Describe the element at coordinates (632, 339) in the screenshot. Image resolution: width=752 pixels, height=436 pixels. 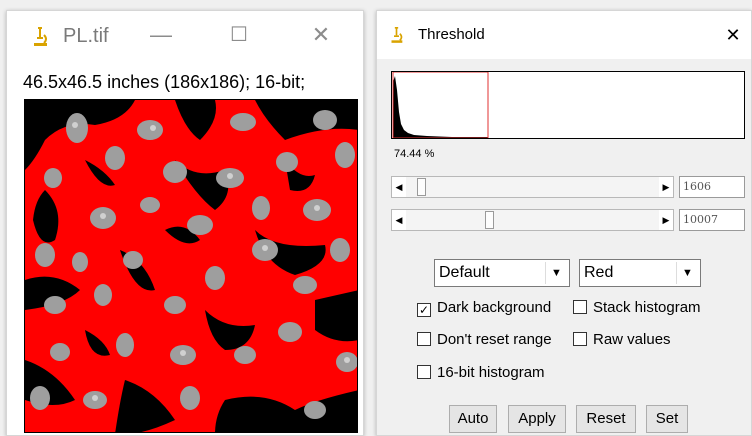
I see `checkbox-label: Raw values` at that location.